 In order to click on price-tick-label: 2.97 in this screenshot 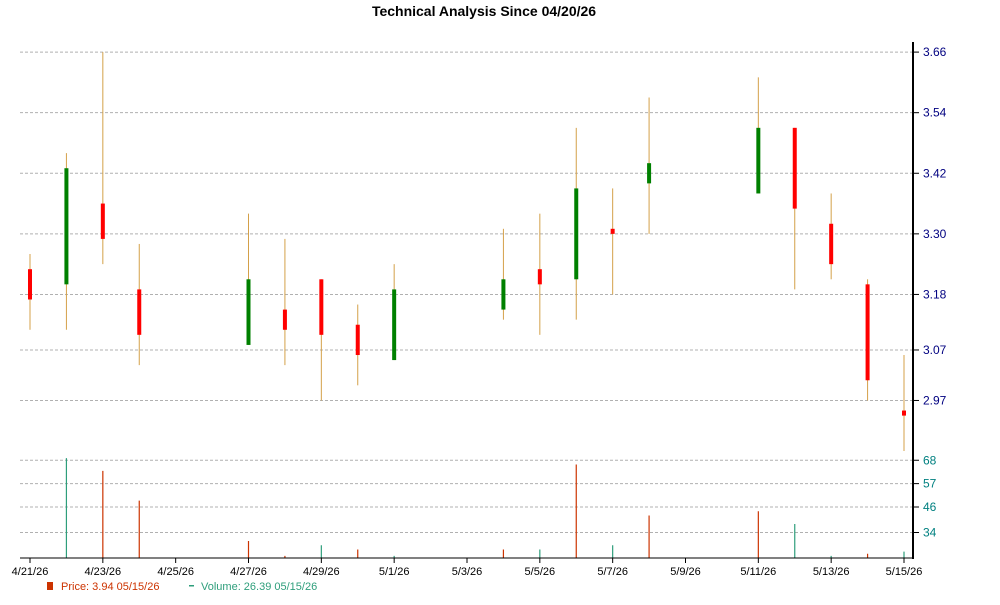, I will do `click(935, 400)`.